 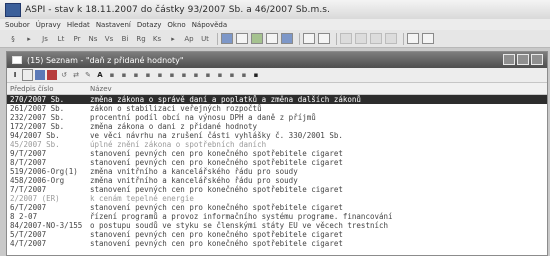 What do you see at coordinates (37, 99) in the screenshot?
I see `row-ref: 270/2007 Sb.` at bounding box center [37, 99].